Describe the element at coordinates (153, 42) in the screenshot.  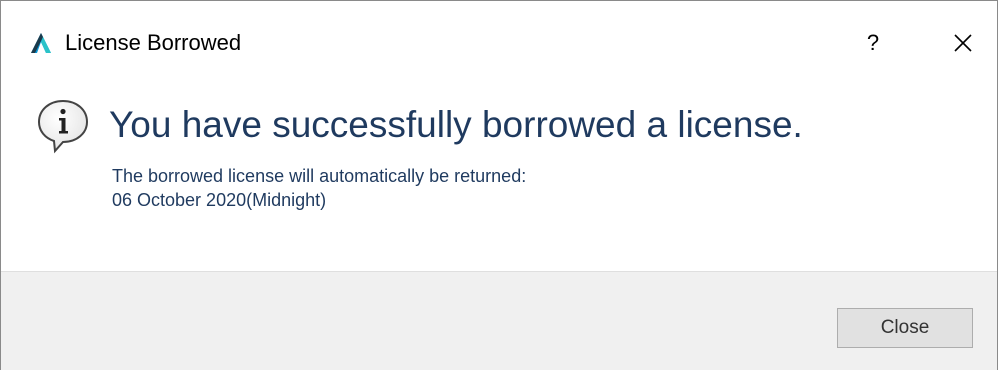
I see `window-title: License Borrowed` at that location.